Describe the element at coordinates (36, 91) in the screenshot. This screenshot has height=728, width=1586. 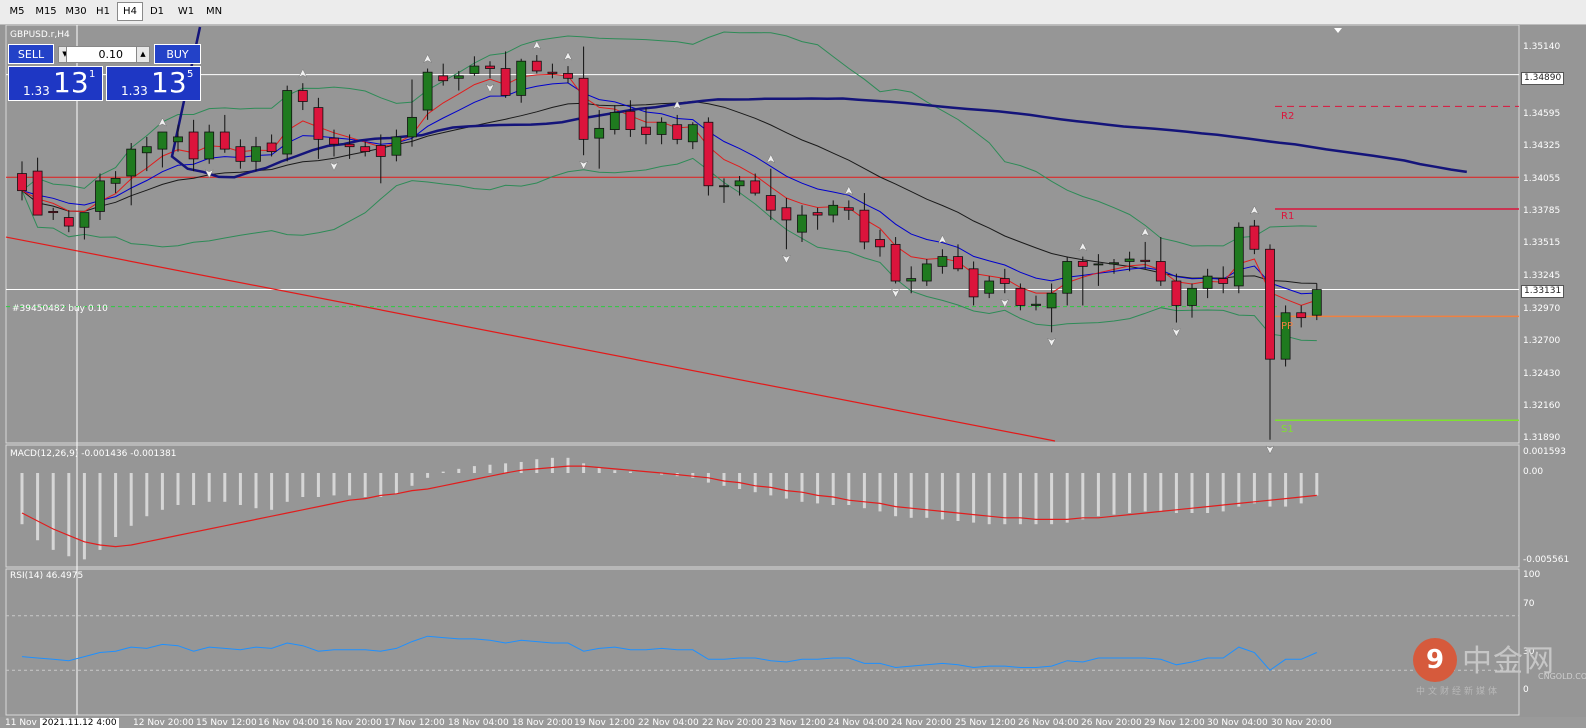
I see `sell-price-prefix: 1.33` at that location.